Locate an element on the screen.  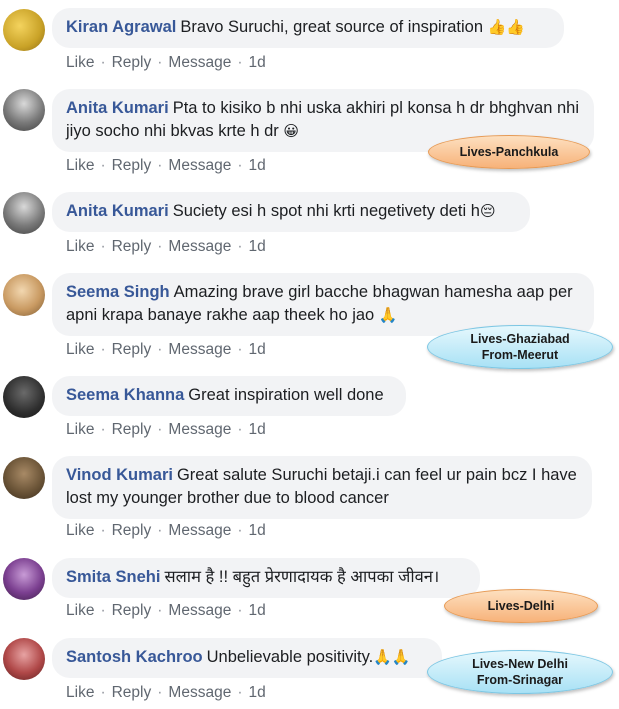
callout-line: Lives-Delhi is located at coordinates (521, 606).